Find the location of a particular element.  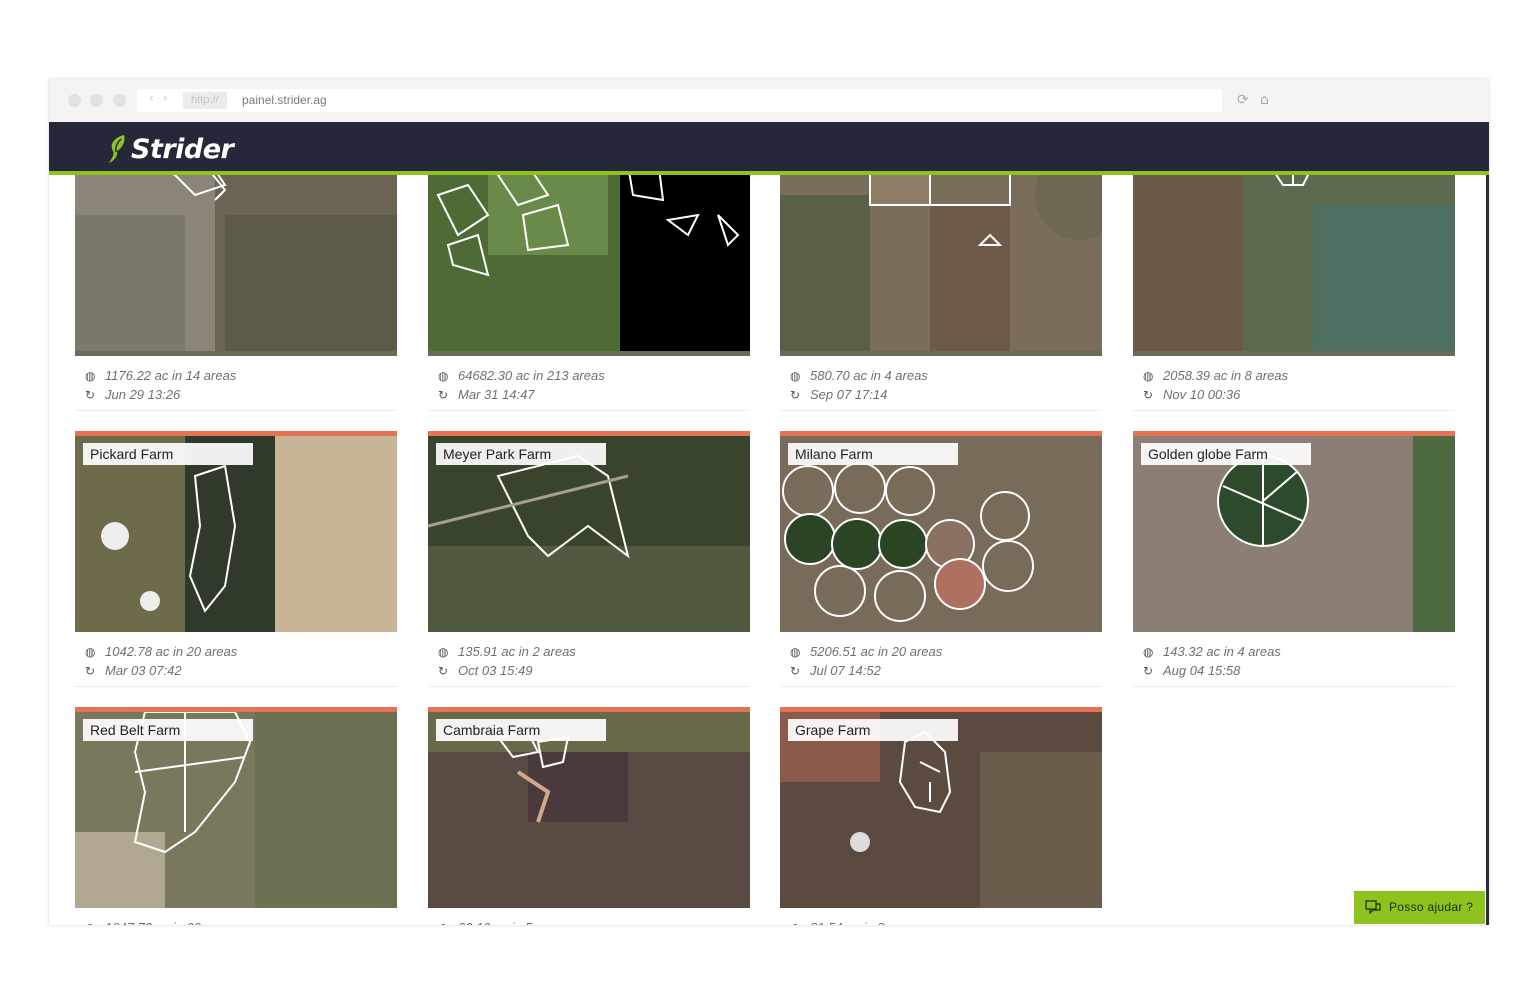

farm-updated: Mar 31 14:47 is located at coordinates (496, 394).